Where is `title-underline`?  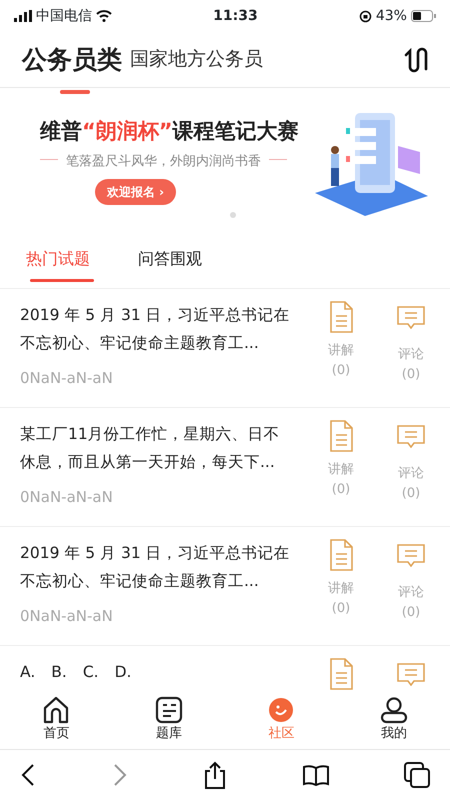 title-underline is located at coordinates (75, 92).